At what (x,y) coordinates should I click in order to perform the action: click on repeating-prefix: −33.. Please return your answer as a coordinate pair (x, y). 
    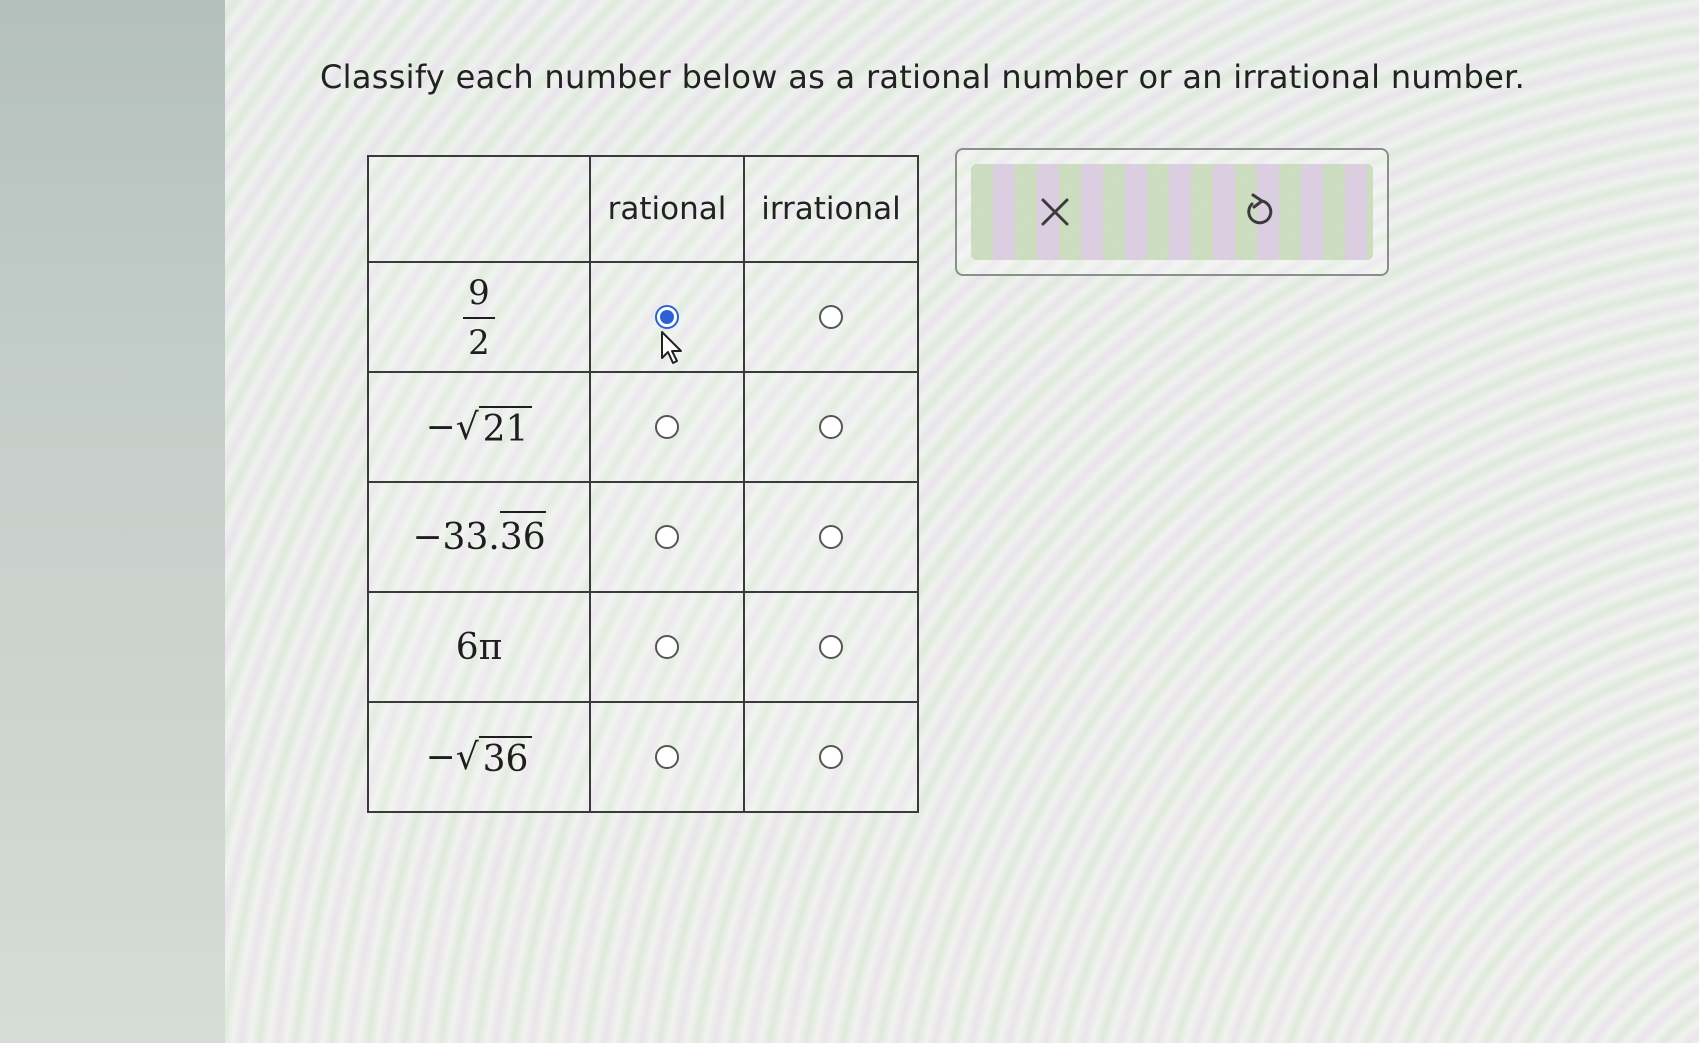
    Looking at the image, I should click on (456, 537).